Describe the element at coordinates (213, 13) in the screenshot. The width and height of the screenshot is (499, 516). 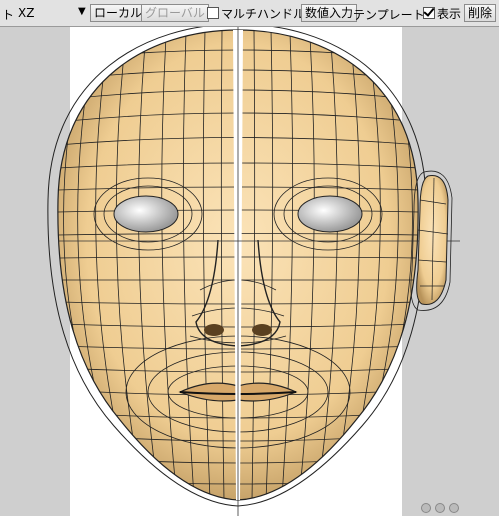
I see `checkbox-icon` at that location.